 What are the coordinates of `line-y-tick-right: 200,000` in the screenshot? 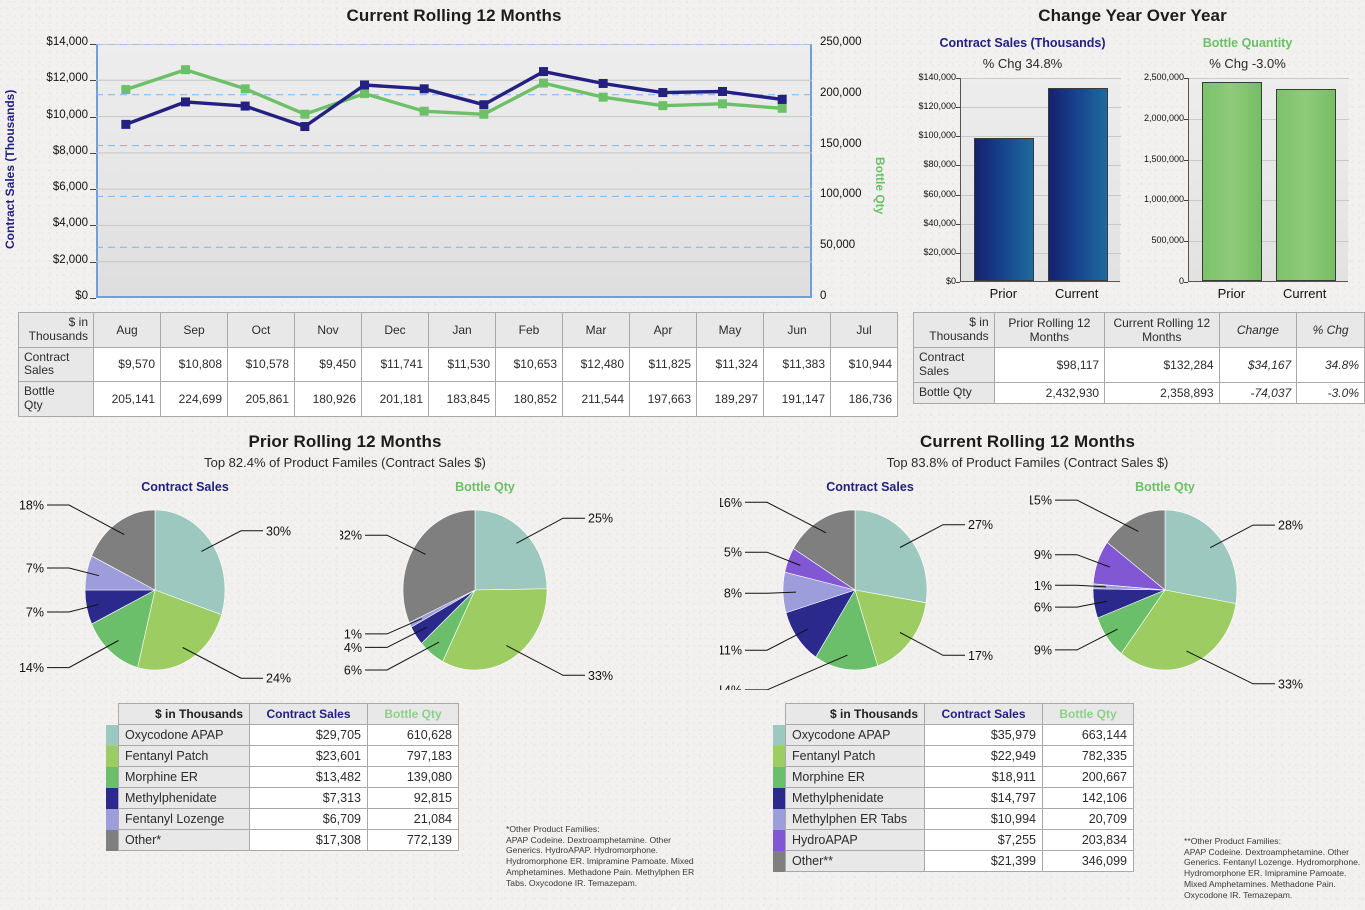 It's located at (841, 92).